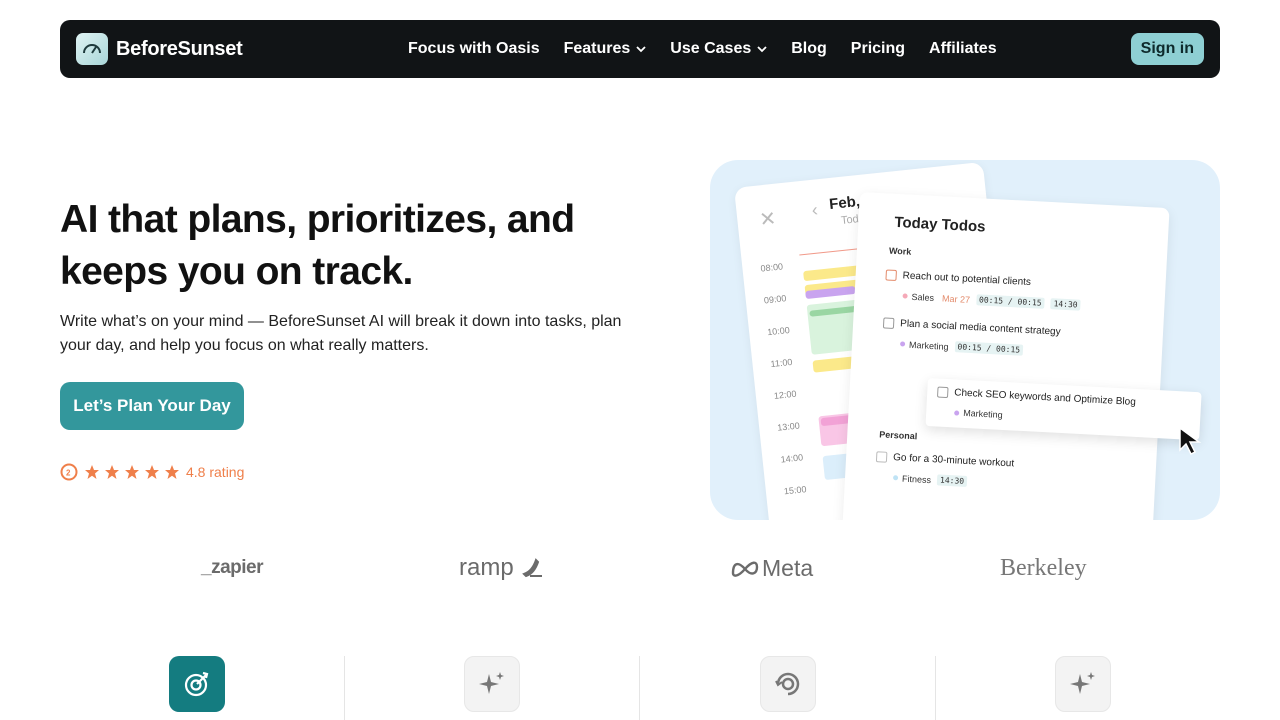 Image resolution: width=1280 pixels, height=720 pixels. What do you see at coordinates (531, 568) in the screenshot?
I see `ramp-mark-icon` at bounding box center [531, 568].